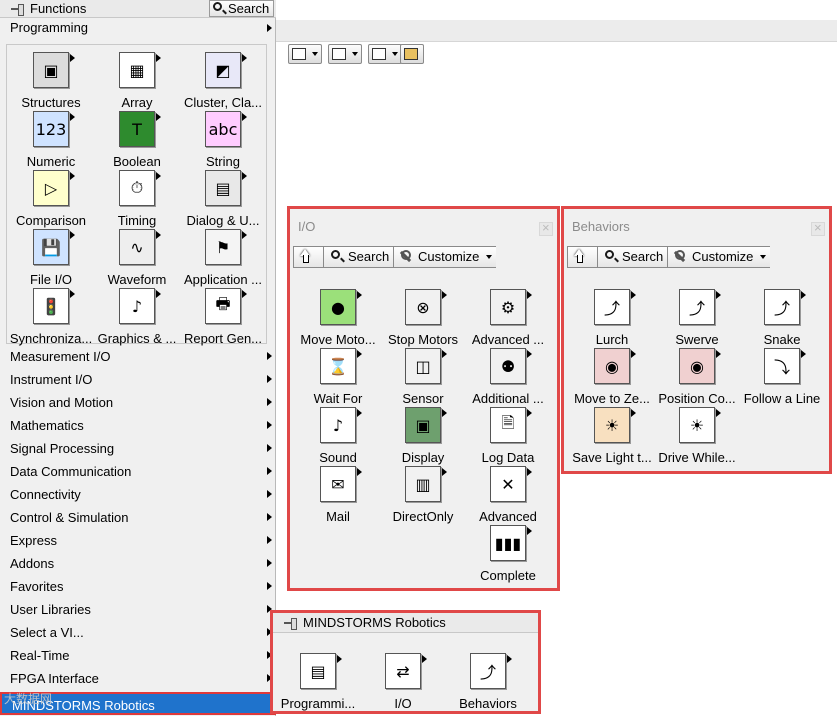 The image size is (837, 717). I want to click on palette-item: ♪ Sound, so click(338, 436).